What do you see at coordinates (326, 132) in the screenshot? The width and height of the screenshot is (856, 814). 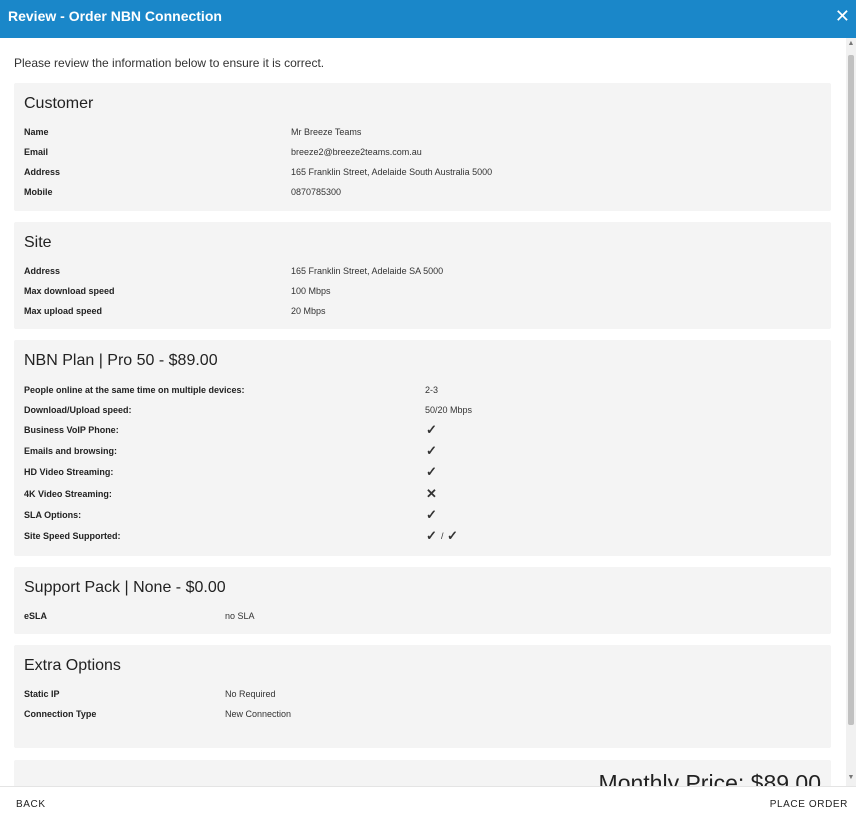 I see `row-value: Mr Breeze Teams` at bounding box center [326, 132].